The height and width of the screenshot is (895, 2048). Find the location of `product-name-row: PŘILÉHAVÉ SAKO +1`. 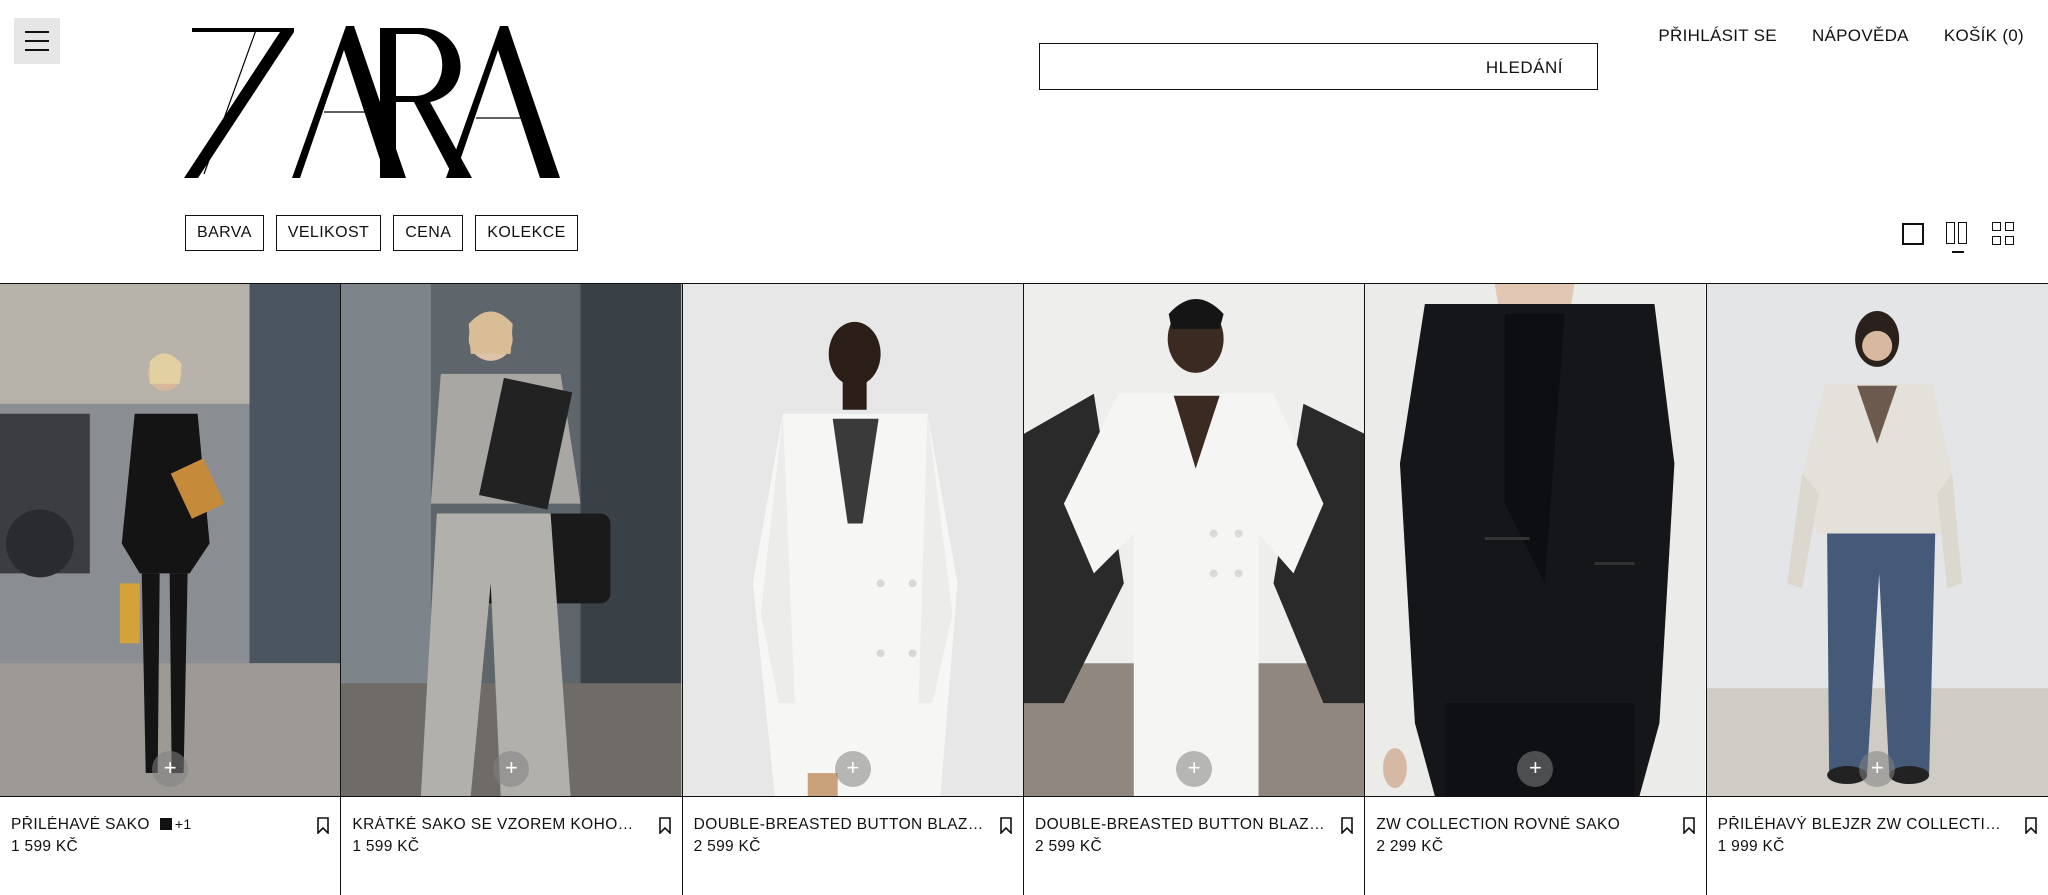

product-name-row: PŘILÉHAVÉ SAKO +1 is located at coordinates (101, 825).